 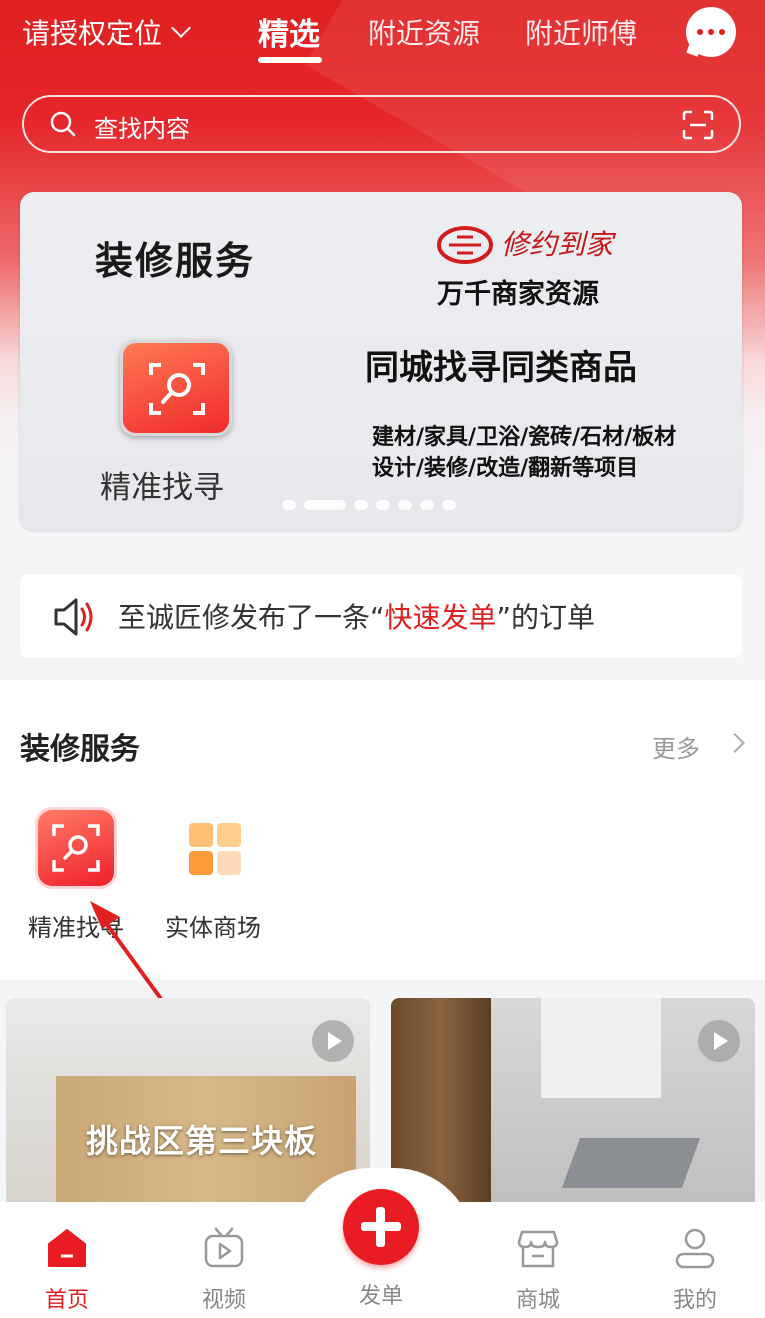 I want to click on tab-label: 首页, so click(x=66, y=1300).